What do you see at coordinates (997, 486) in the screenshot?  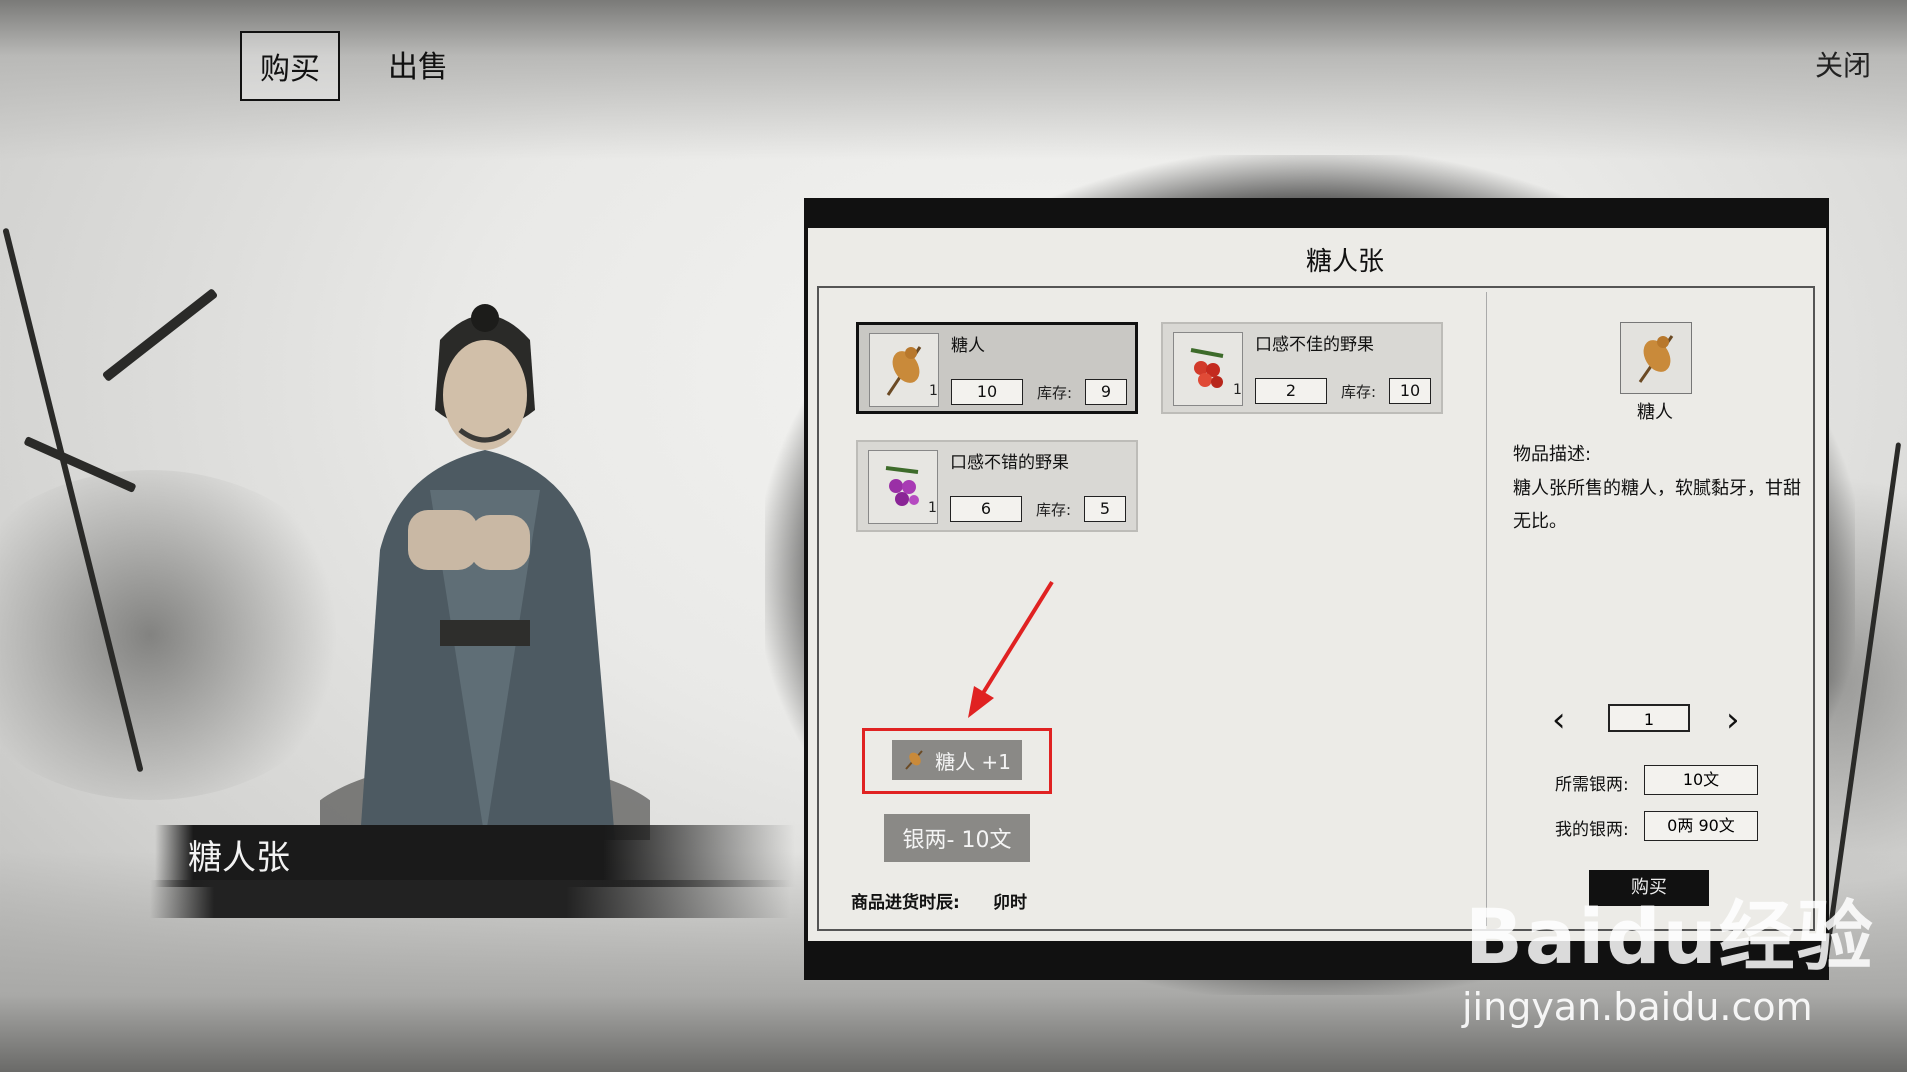 I see `item-card-purple-berries: 1 口感不错的野果 6 库存: 5` at bounding box center [997, 486].